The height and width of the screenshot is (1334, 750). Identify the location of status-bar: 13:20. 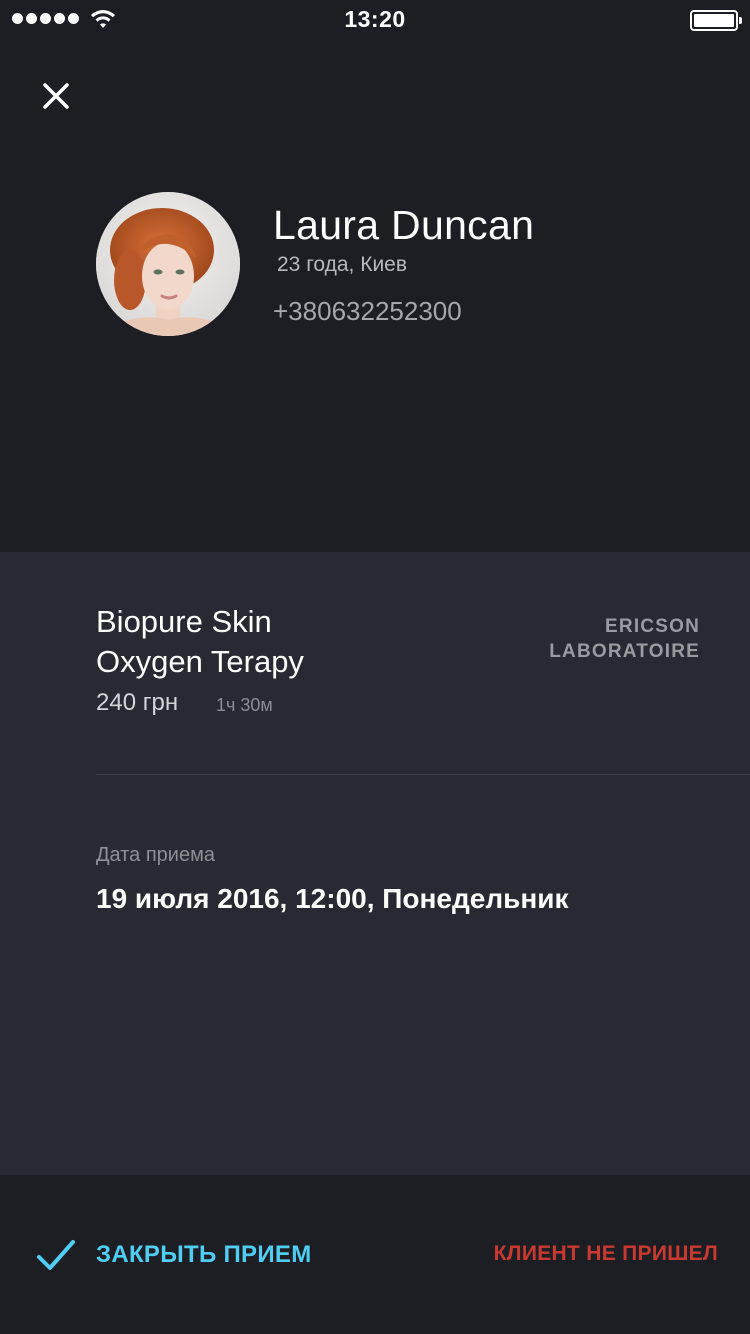
(375, 20).